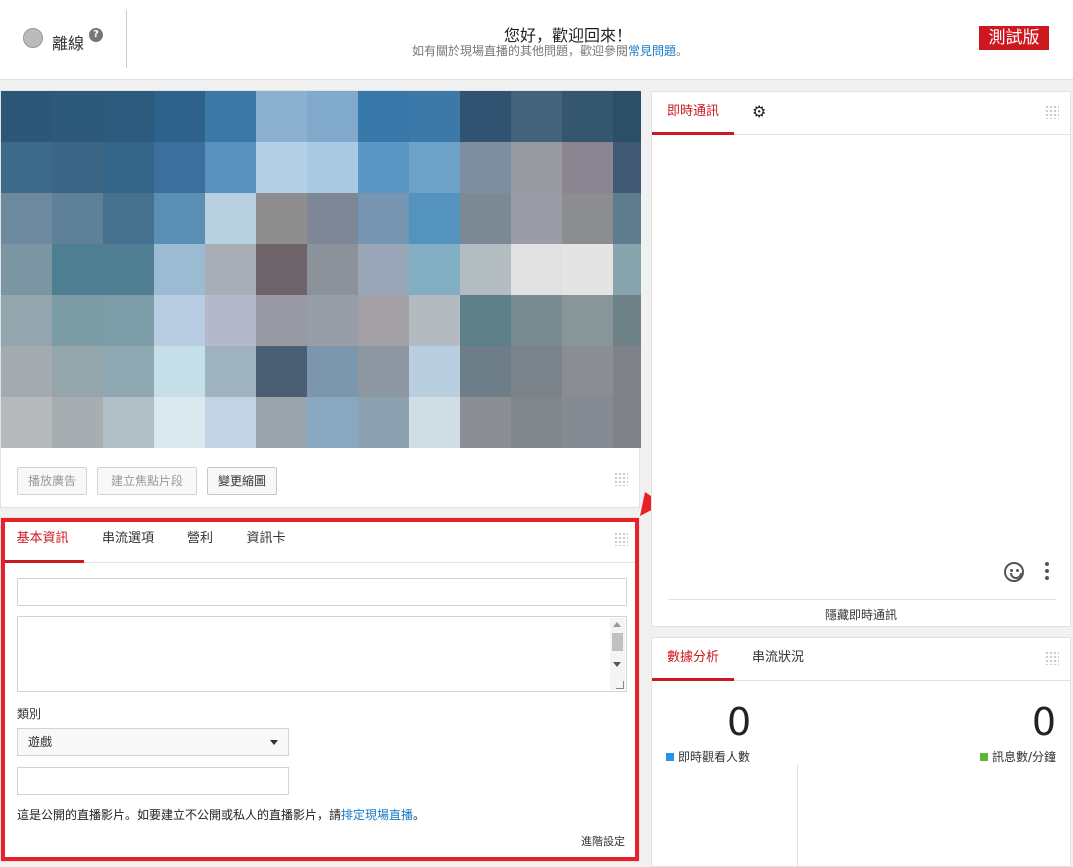 The height and width of the screenshot is (867, 1073). What do you see at coordinates (153, 742) in the screenshot?
I see `category-select: 遊戲` at bounding box center [153, 742].